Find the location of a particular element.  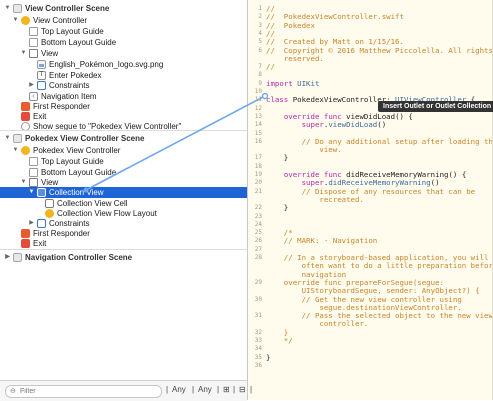

outline-item-label: English_Pokémon_logo.svg.png is located at coordinates (106, 64).